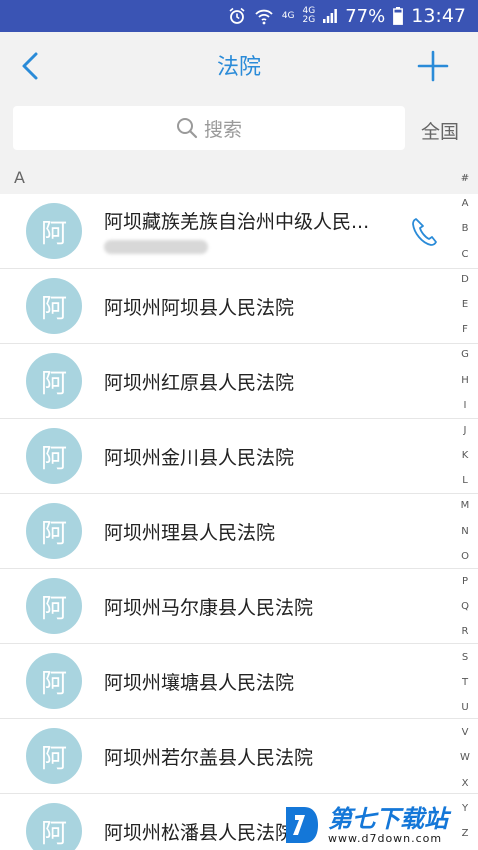 This screenshot has width=478, height=850. I want to click on index-letter: L, so click(465, 480).